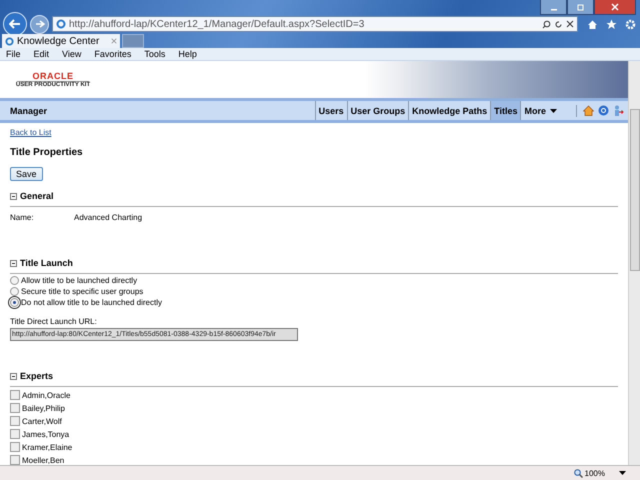 The height and width of the screenshot is (480, 640). I want to click on restore-icon, so click(580, 7).